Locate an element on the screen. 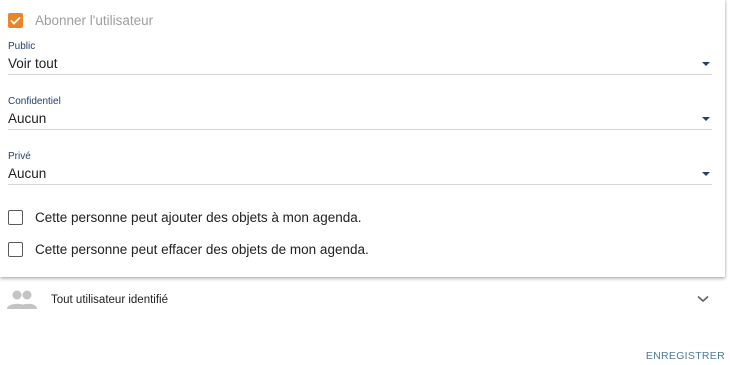  private-label: Privé is located at coordinates (19, 156).